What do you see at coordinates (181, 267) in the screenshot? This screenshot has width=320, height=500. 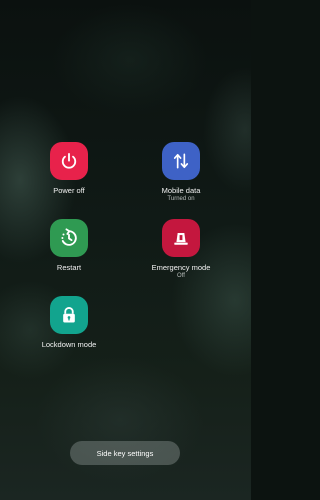 I see `emergency-mode-label: Emergency mode` at bounding box center [181, 267].